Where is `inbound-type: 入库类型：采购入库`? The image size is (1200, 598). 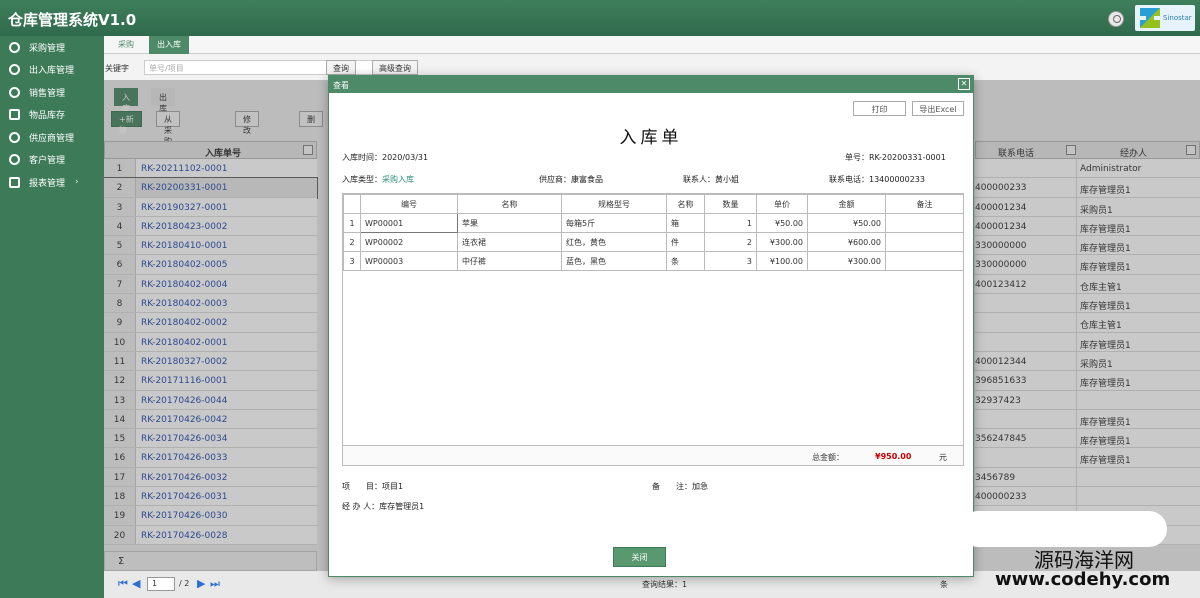
inbound-type: 入库类型：采购入库 is located at coordinates (378, 179).